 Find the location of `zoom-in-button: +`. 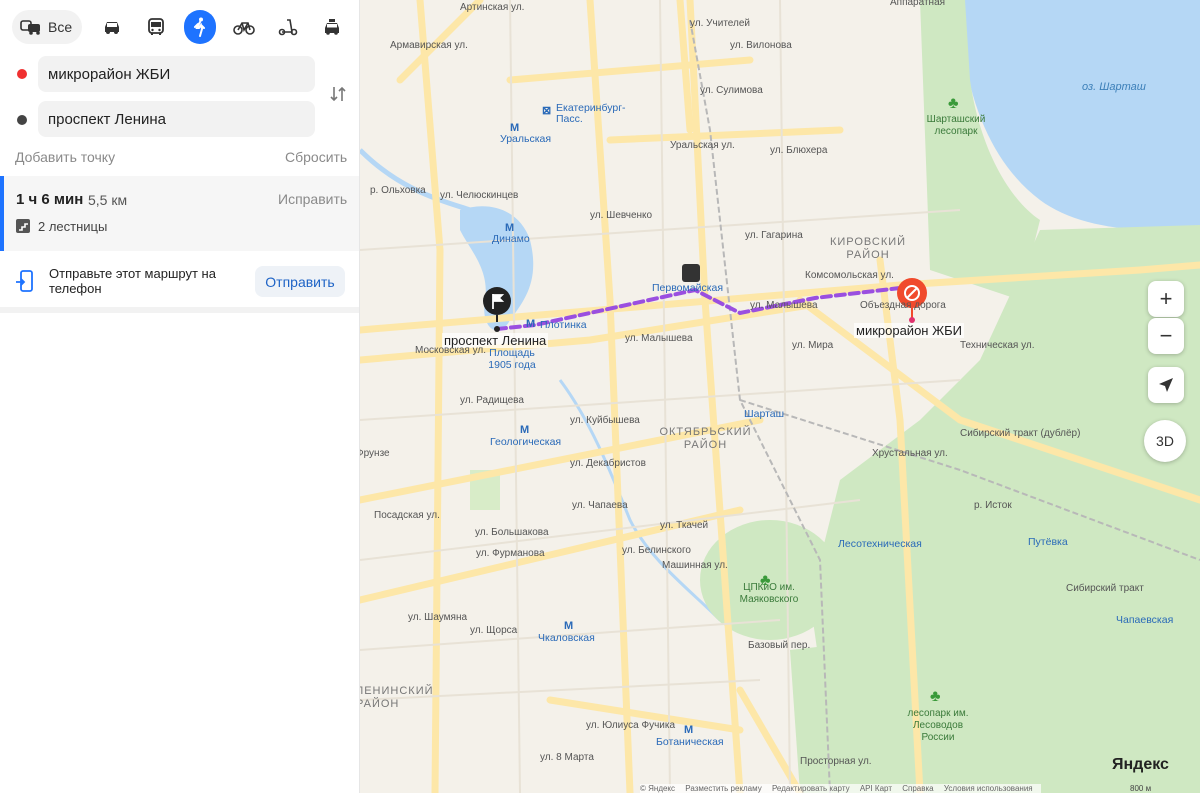

zoom-in-button: + is located at coordinates (1166, 299).